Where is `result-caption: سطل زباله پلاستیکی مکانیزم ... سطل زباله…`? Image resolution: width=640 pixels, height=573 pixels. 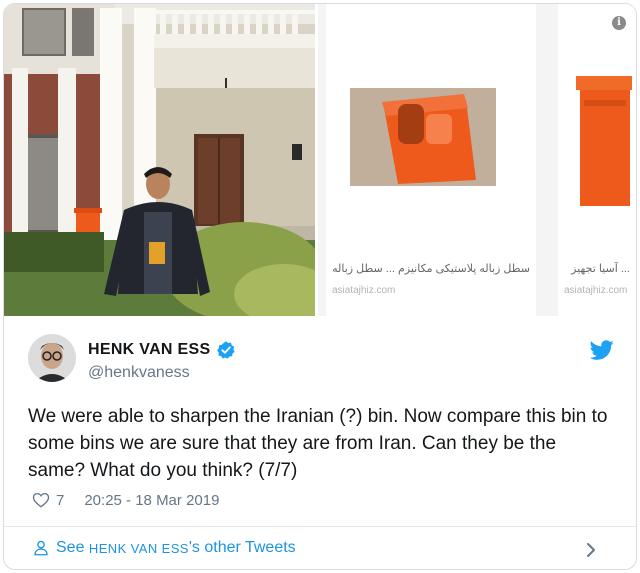 result-caption: سطل زباله پلاستیکی مکانیزم ... سطل زباله… is located at coordinates (431, 269).